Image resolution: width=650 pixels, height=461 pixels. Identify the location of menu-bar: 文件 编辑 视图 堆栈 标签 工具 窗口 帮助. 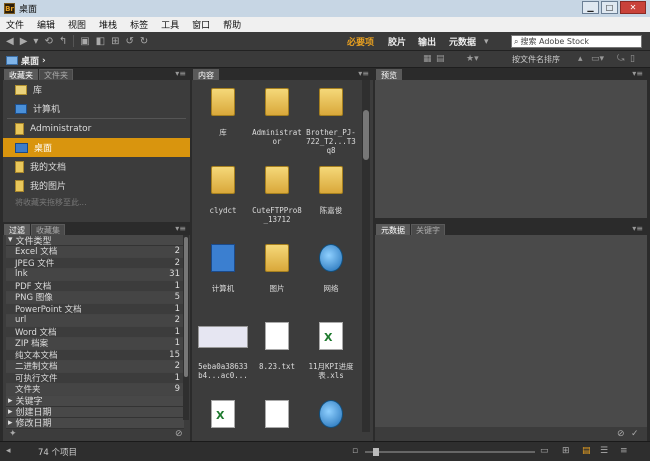
(325, 24).